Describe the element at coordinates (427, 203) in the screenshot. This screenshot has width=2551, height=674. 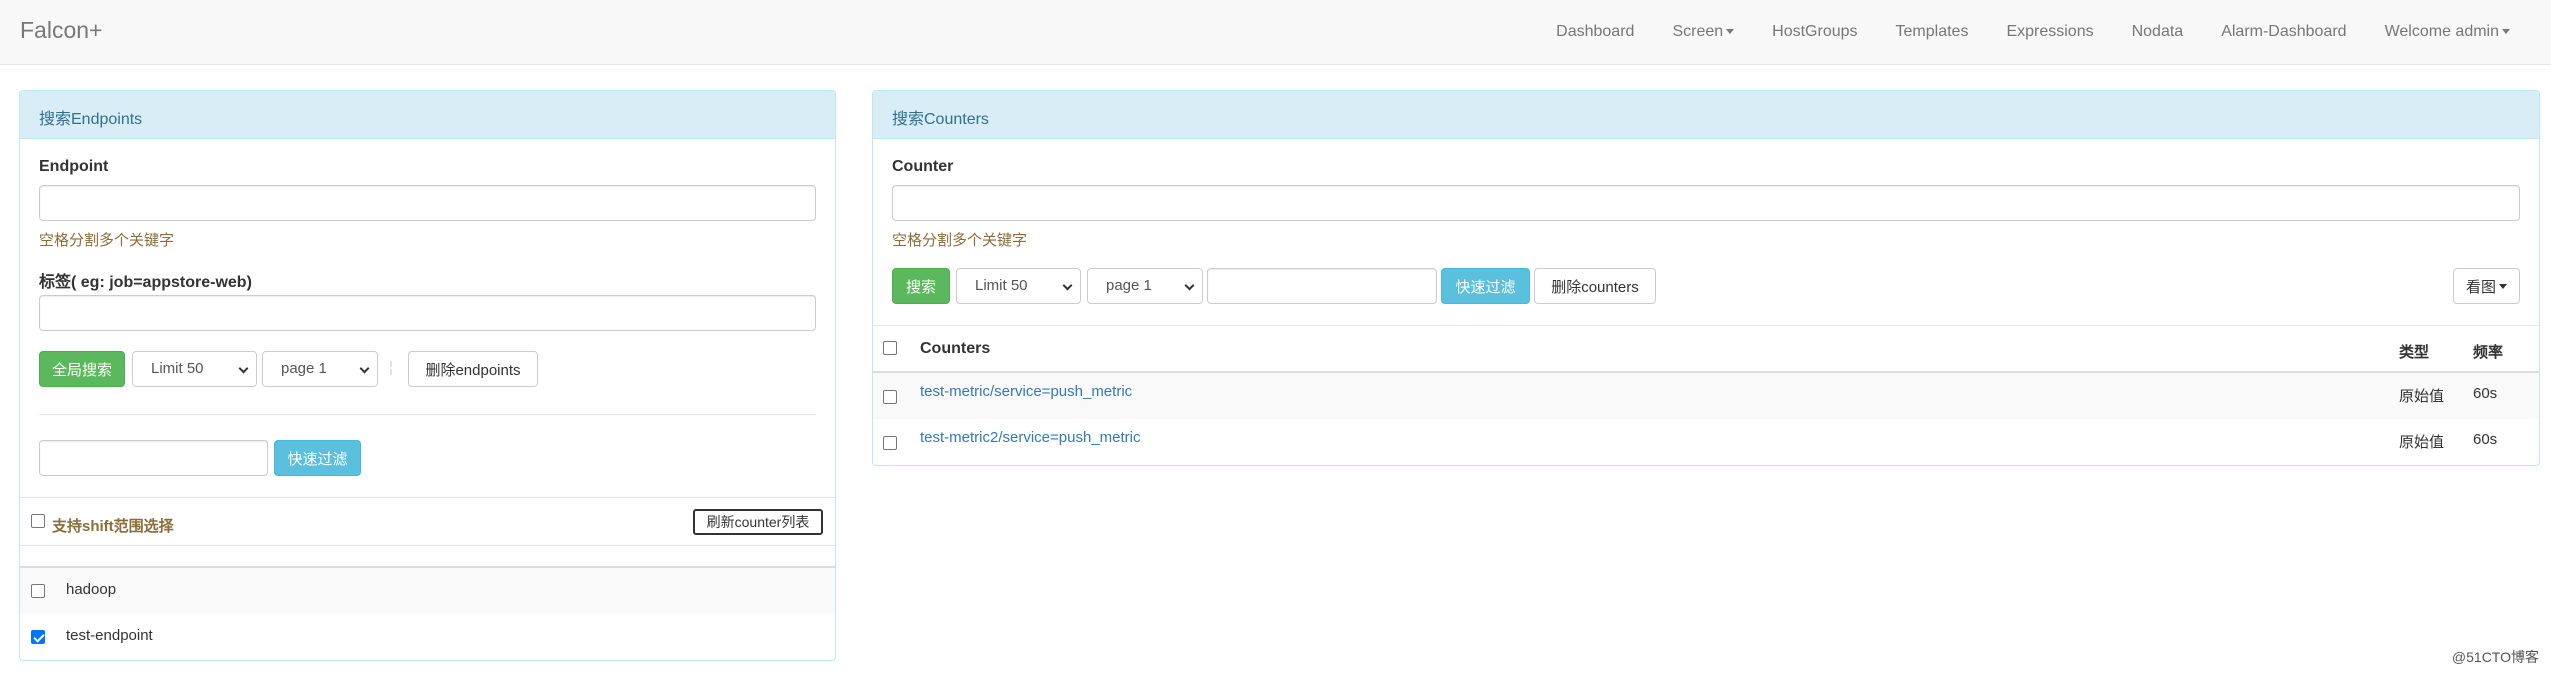
I see `endpoint-search-input` at that location.